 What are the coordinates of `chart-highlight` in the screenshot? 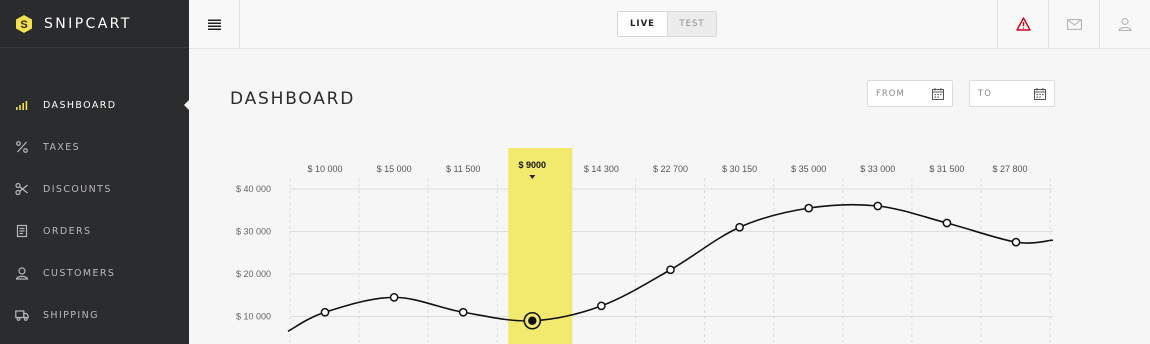 It's located at (540, 246).